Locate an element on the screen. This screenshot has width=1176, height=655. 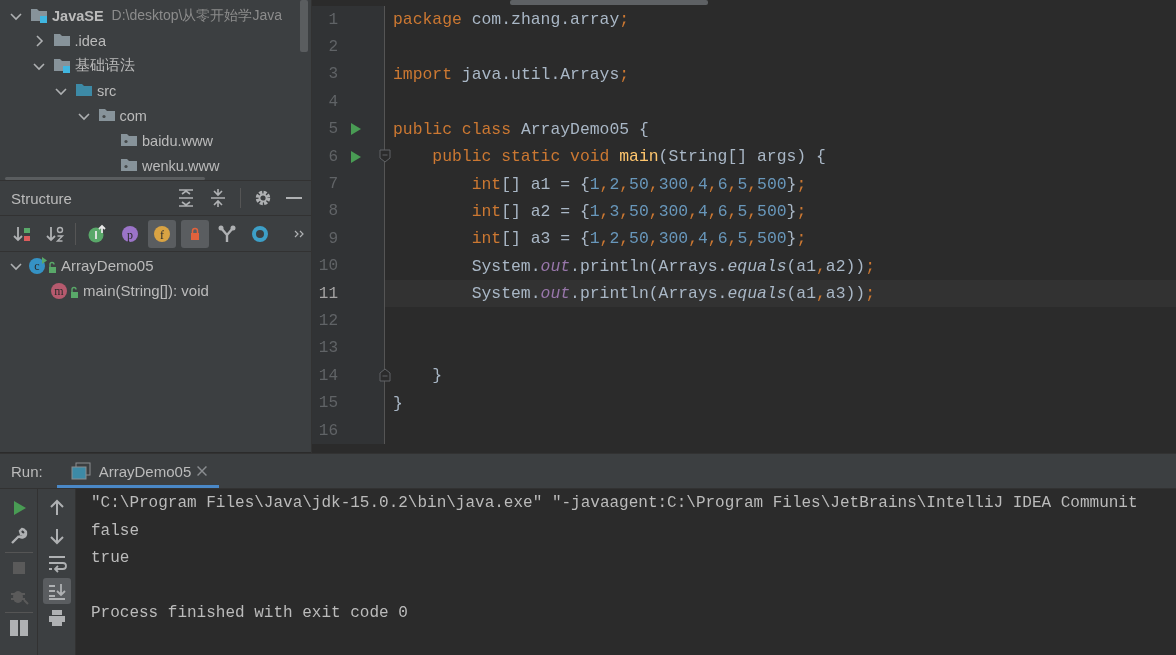
code-line: System.out.println(Arrays.equals(a1,a2)); is located at coordinates (673, 266).